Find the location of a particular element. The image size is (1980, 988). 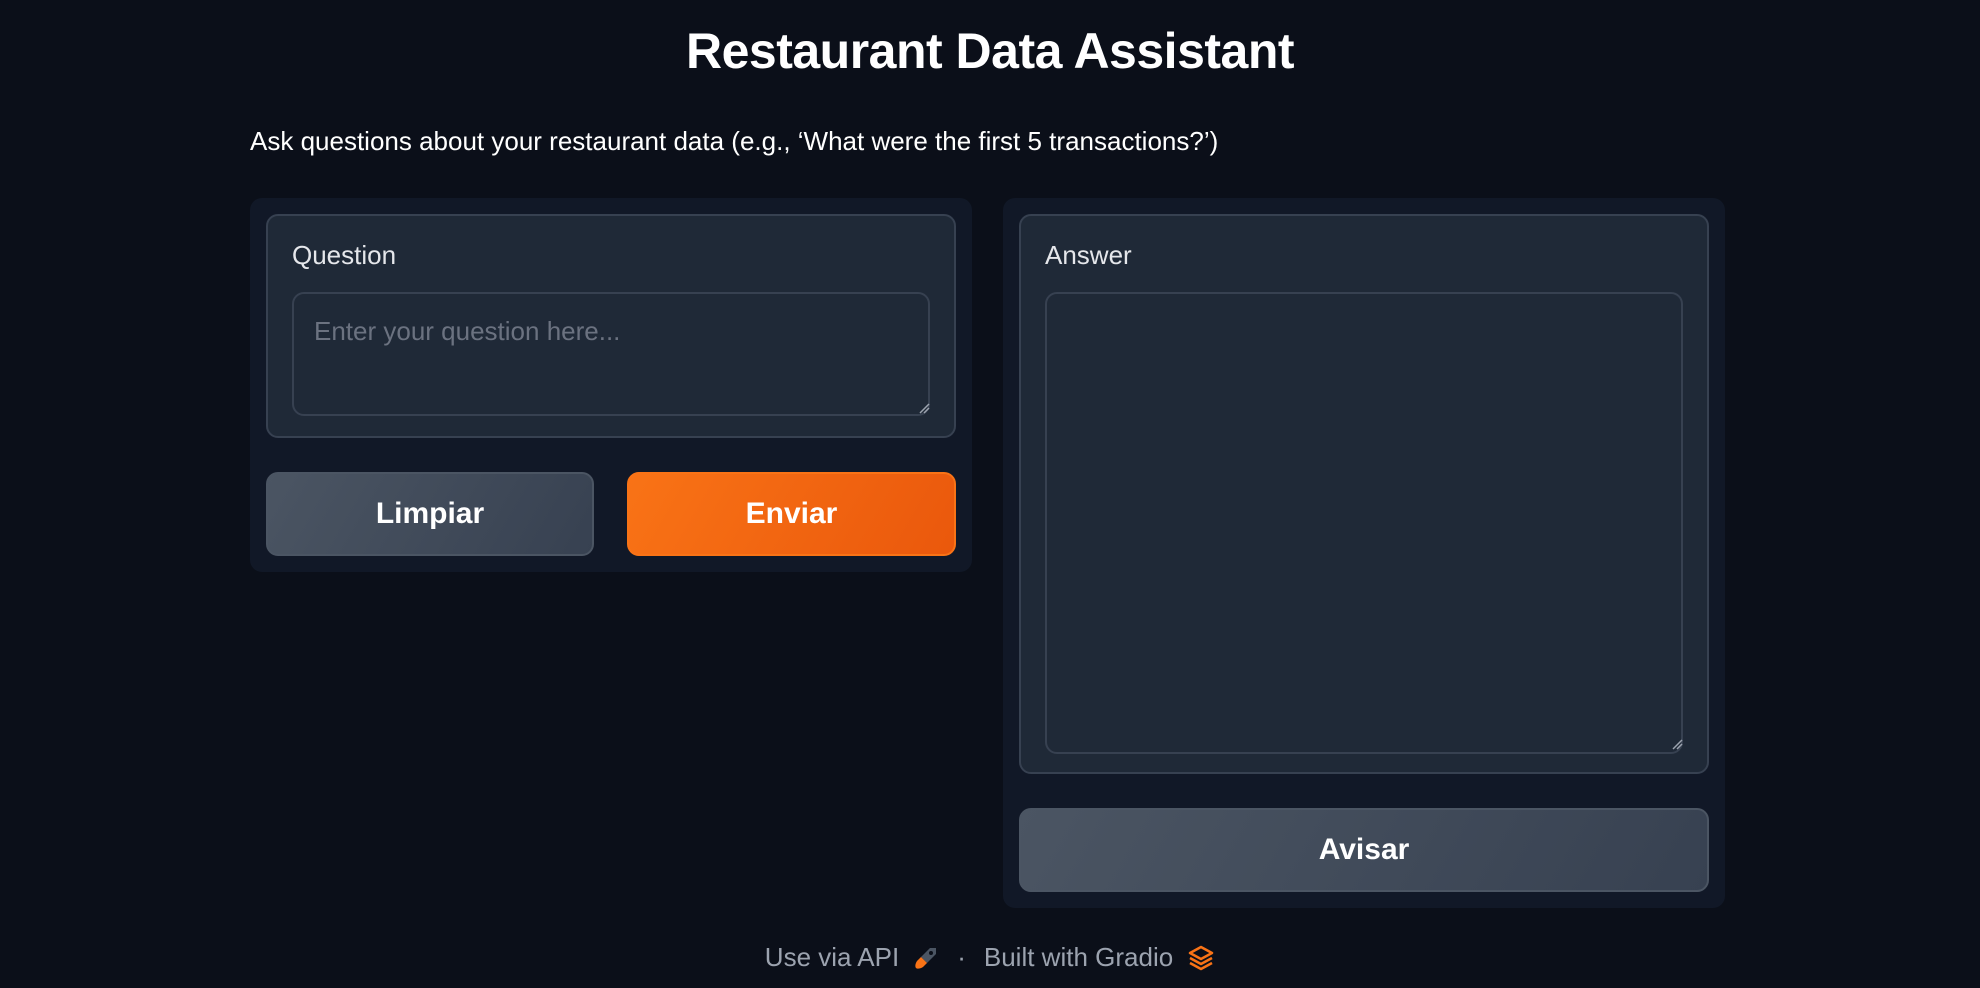

footer: Use via API · Built with Gradio is located at coordinates (990, 957).